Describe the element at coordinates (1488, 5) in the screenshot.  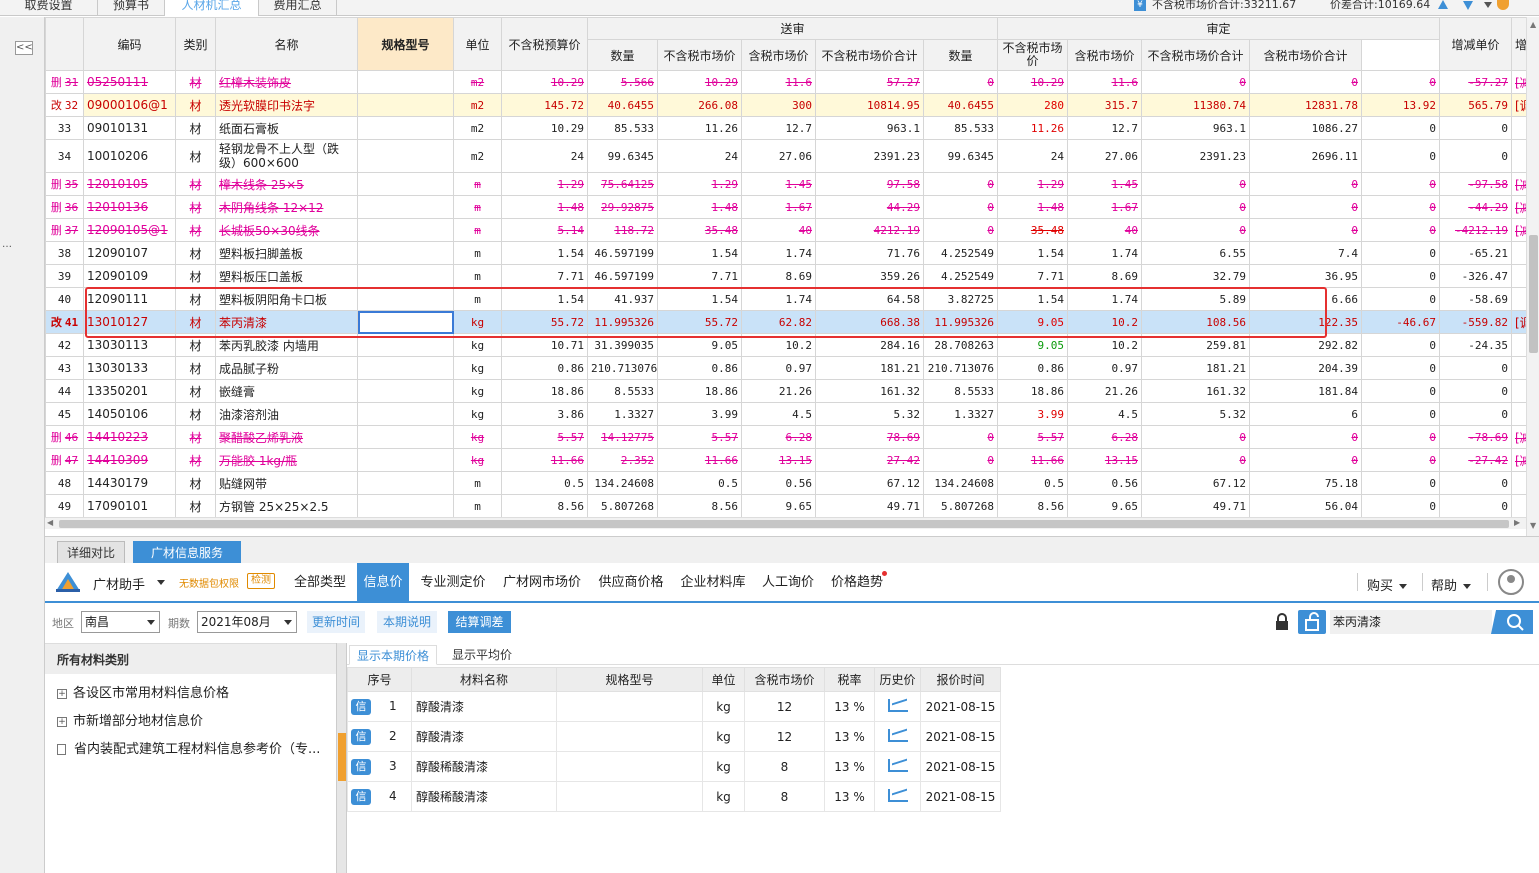
I see `chevron-down-icon` at that location.